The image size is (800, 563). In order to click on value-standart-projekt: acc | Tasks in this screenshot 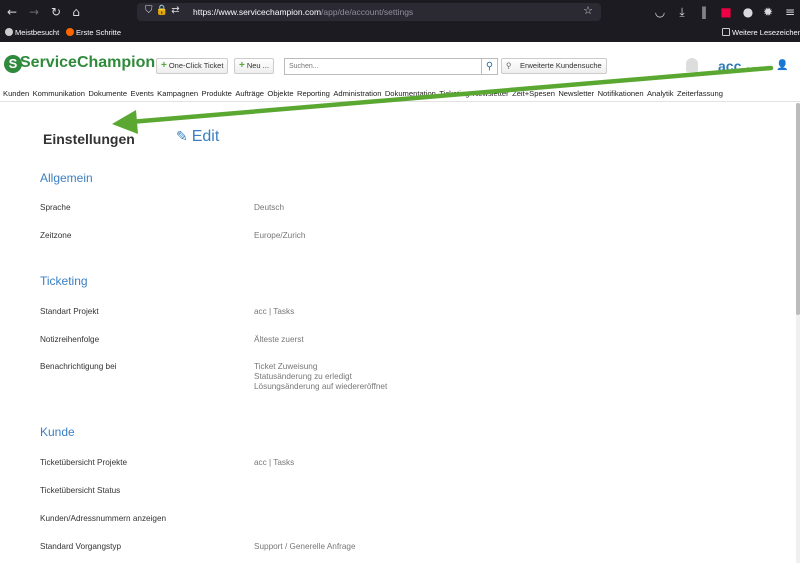, I will do `click(274, 311)`.